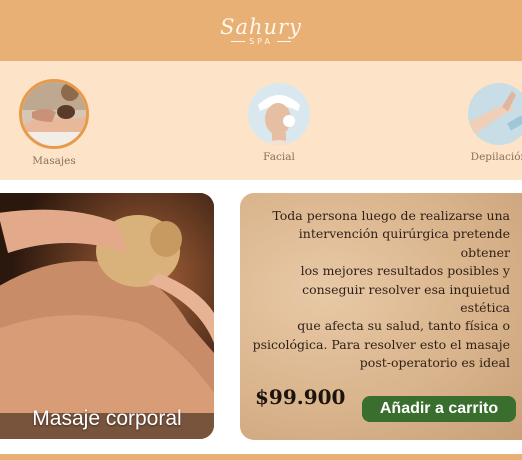  Describe the element at coordinates (300, 397) in the screenshot. I see `product-price: $99.900` at that location.